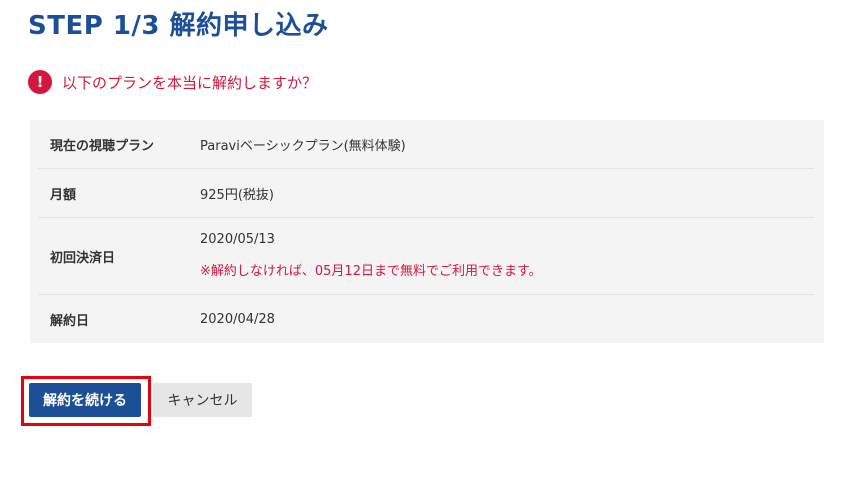 Image resolution: width=850 pixels, height=500 pixels. What do you see at coordinates (303, 146) in the screenshot?
I see `current-plan-value: Paraviベーシックプラン(無料体験)` at bounding box center [303, 146].